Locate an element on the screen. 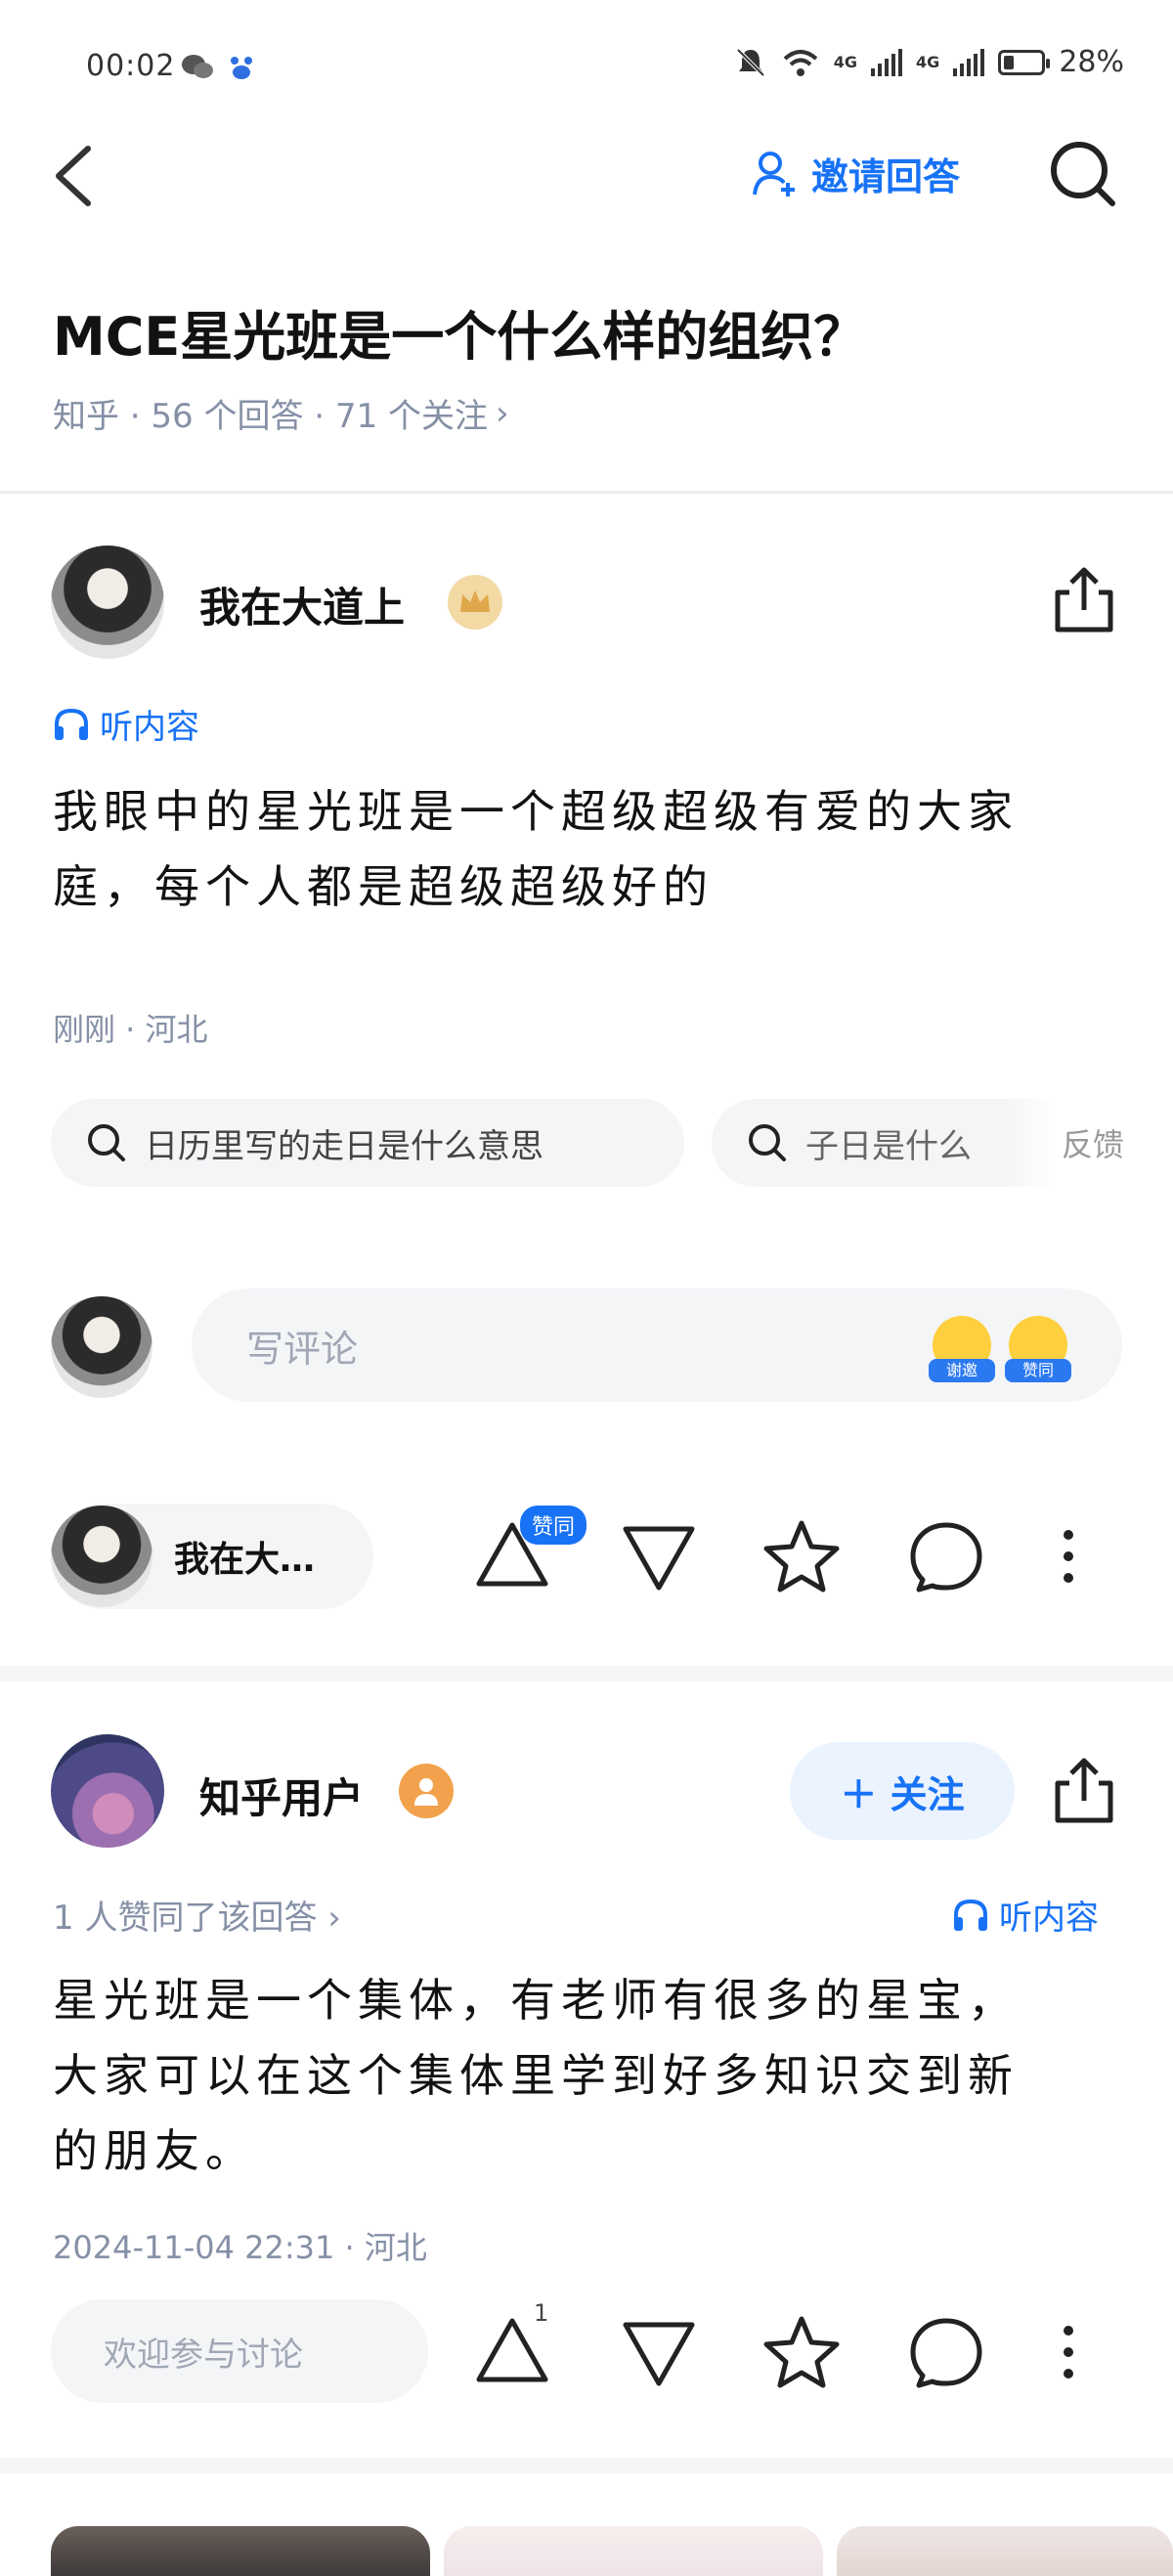  answer-text-line: 我眼中的星光班是一个超级超级有爱的大家 is located at coordinates (536, 811).